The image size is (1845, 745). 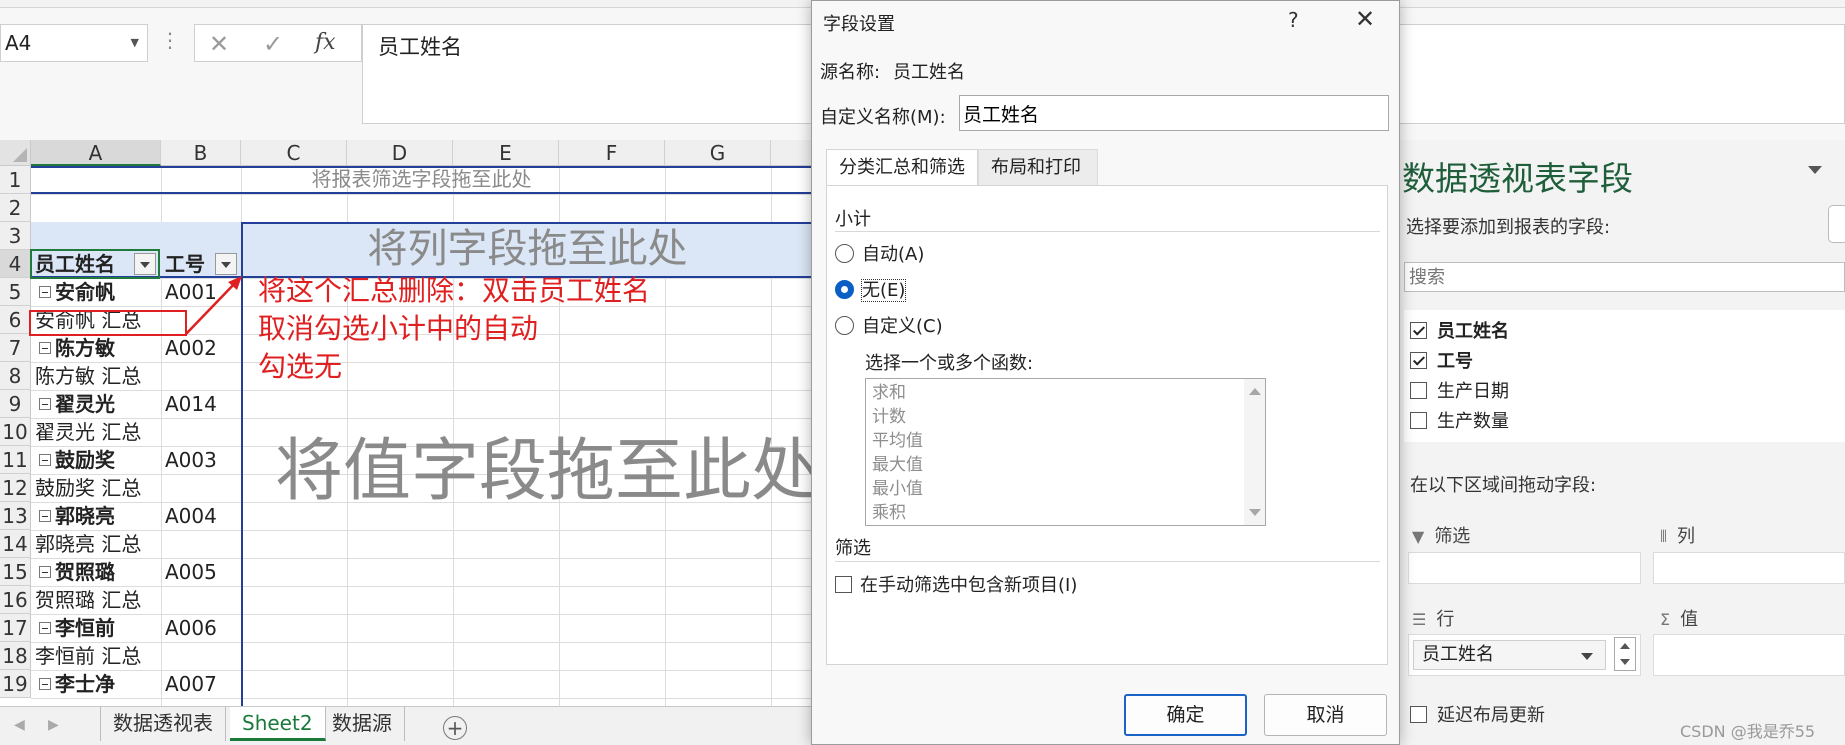 What do you see at coordinates (191, 572) in the screenshot?
I see `employee-id-cell: A005` at bounding box center [191, 572].